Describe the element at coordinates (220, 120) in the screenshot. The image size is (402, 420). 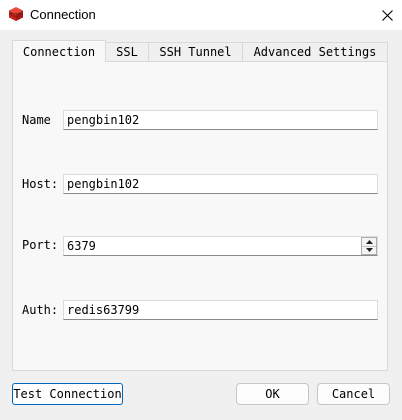
I see `name-input` at that location.